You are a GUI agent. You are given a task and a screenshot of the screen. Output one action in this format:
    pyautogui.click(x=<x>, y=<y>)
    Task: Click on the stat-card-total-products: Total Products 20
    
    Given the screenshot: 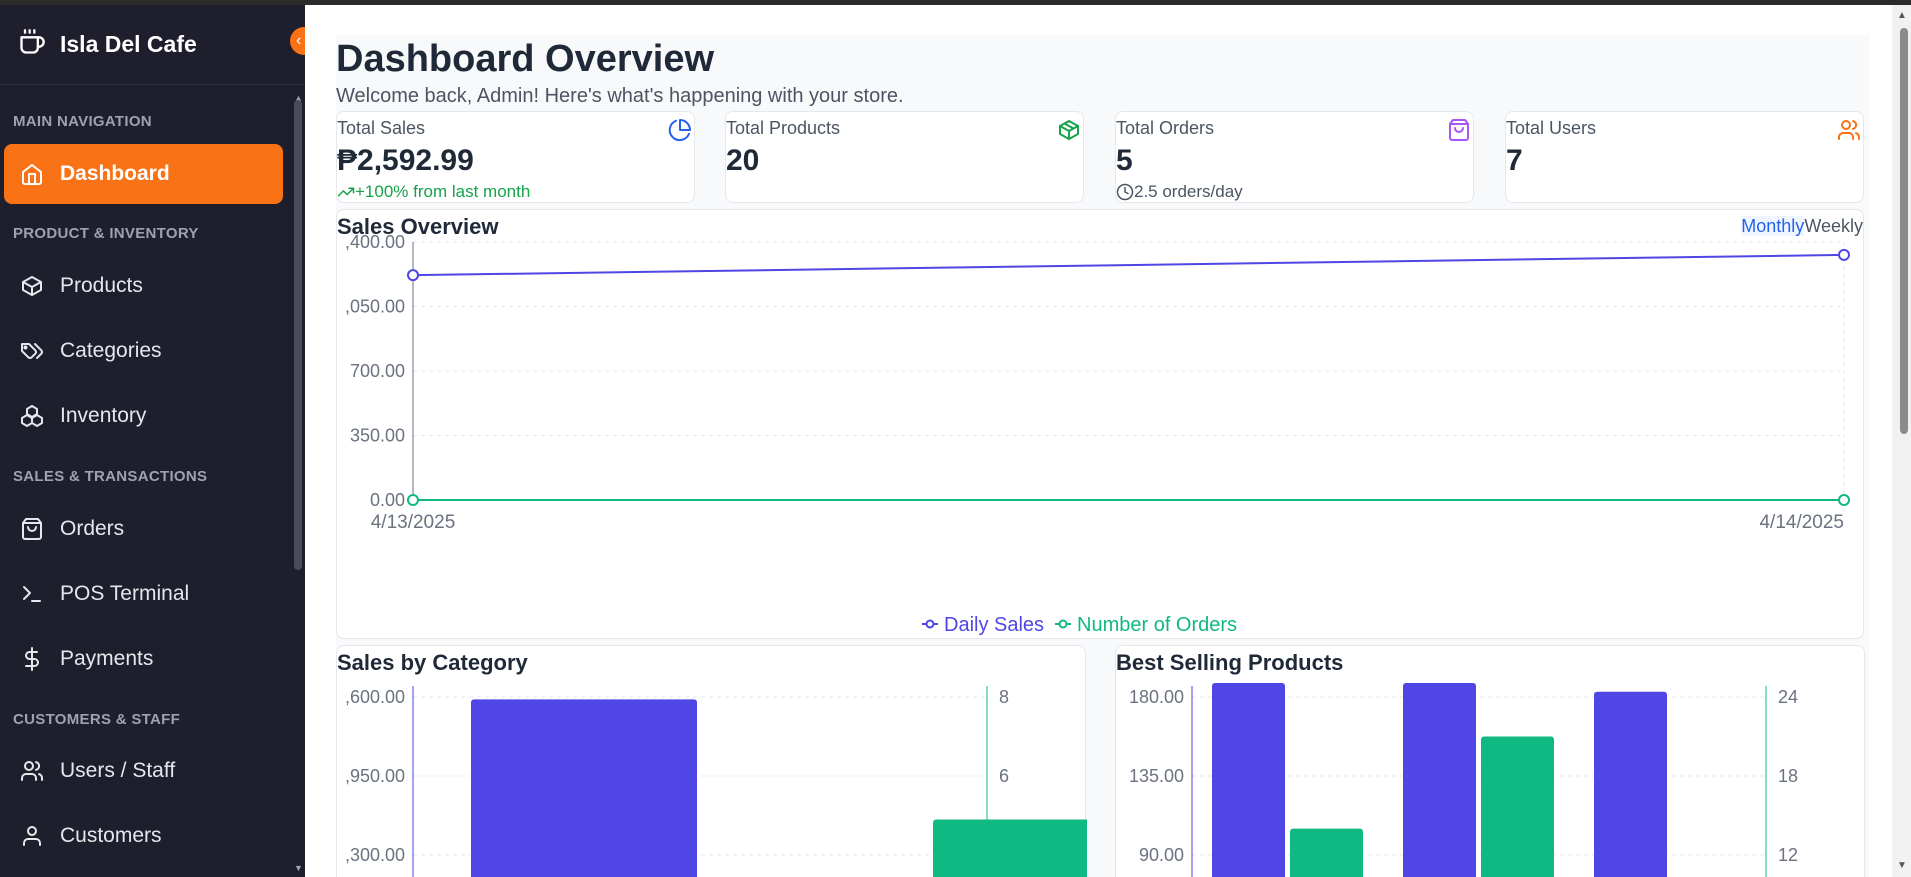 What is the action you would take?
    pyautogui.click(x=904, y=157)
    